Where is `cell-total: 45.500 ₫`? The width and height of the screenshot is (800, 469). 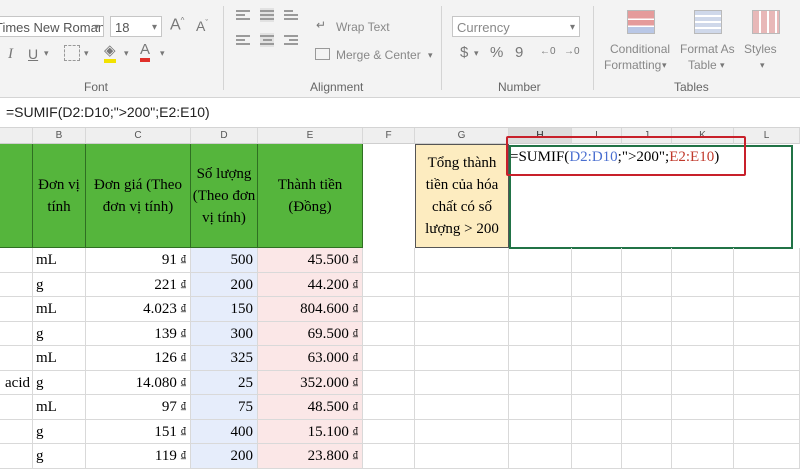 cell-total: 45.500 ₫ is located at coordinates (310, 260).